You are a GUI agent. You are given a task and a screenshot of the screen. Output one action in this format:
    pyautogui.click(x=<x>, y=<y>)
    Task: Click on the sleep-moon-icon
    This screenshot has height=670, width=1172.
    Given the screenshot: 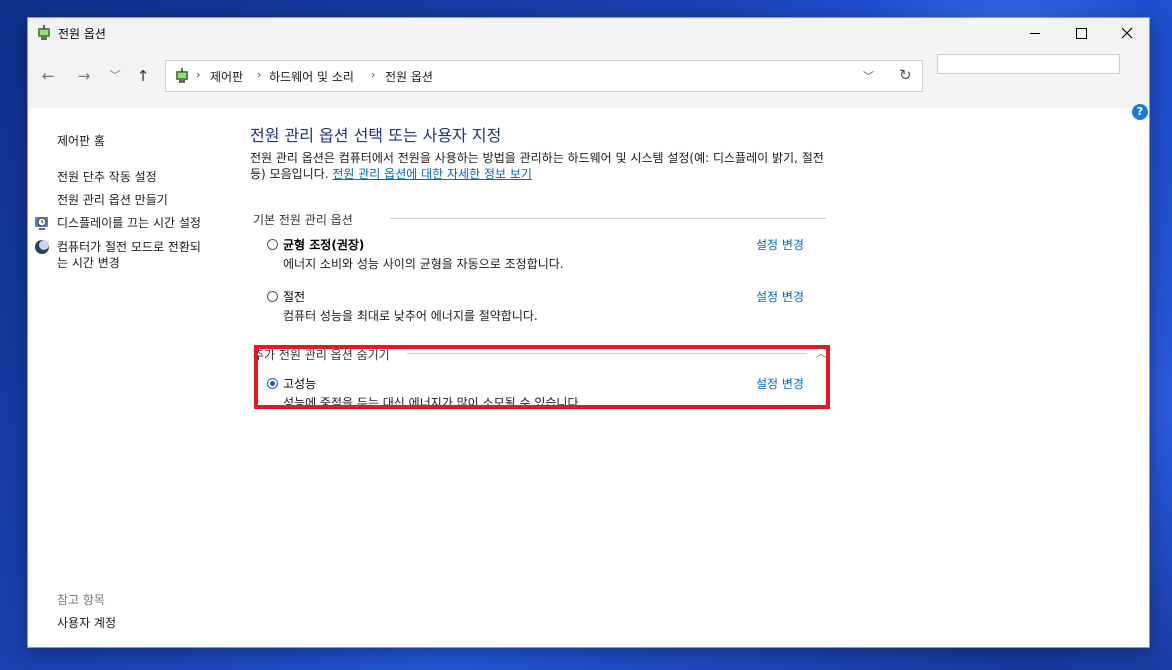 What is the action you would take?
    pyautogui.click(x=42, y=247)
    